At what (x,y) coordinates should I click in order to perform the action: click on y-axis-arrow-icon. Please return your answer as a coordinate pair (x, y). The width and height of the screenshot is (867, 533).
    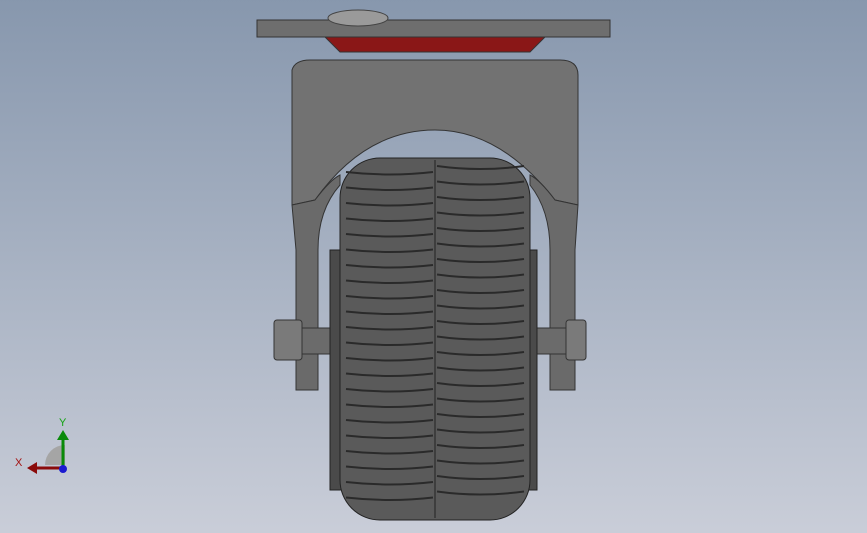
    Looking at the image, I should click on (63, 448).